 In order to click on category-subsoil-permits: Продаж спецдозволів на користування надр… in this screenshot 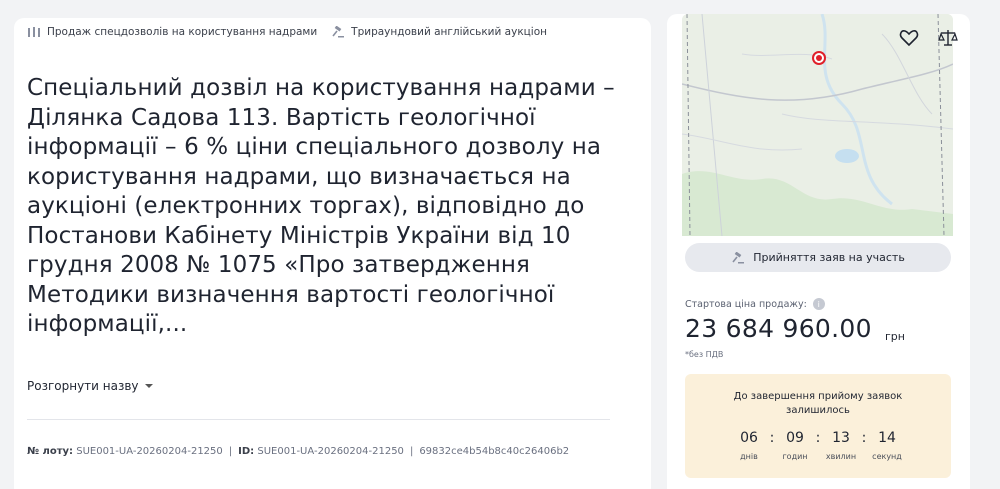, I will do `click(172, 32)`.